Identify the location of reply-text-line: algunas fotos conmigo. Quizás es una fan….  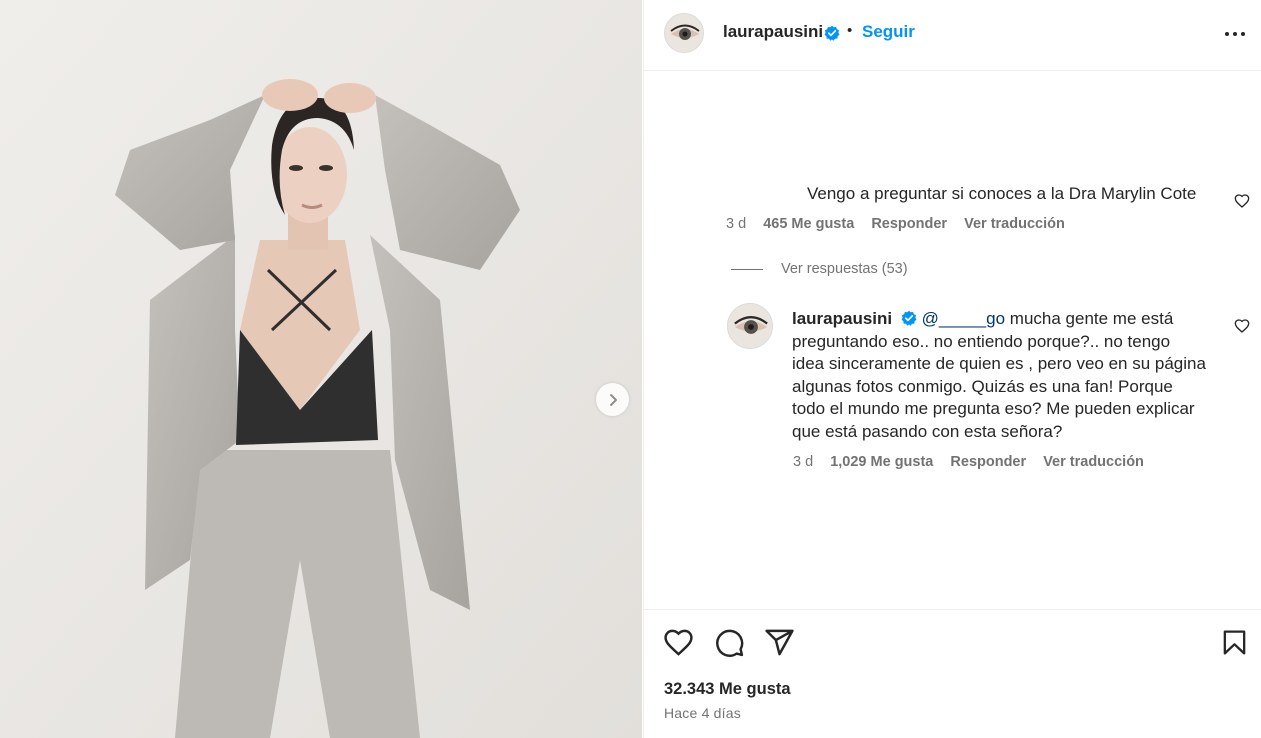
(982, 386).